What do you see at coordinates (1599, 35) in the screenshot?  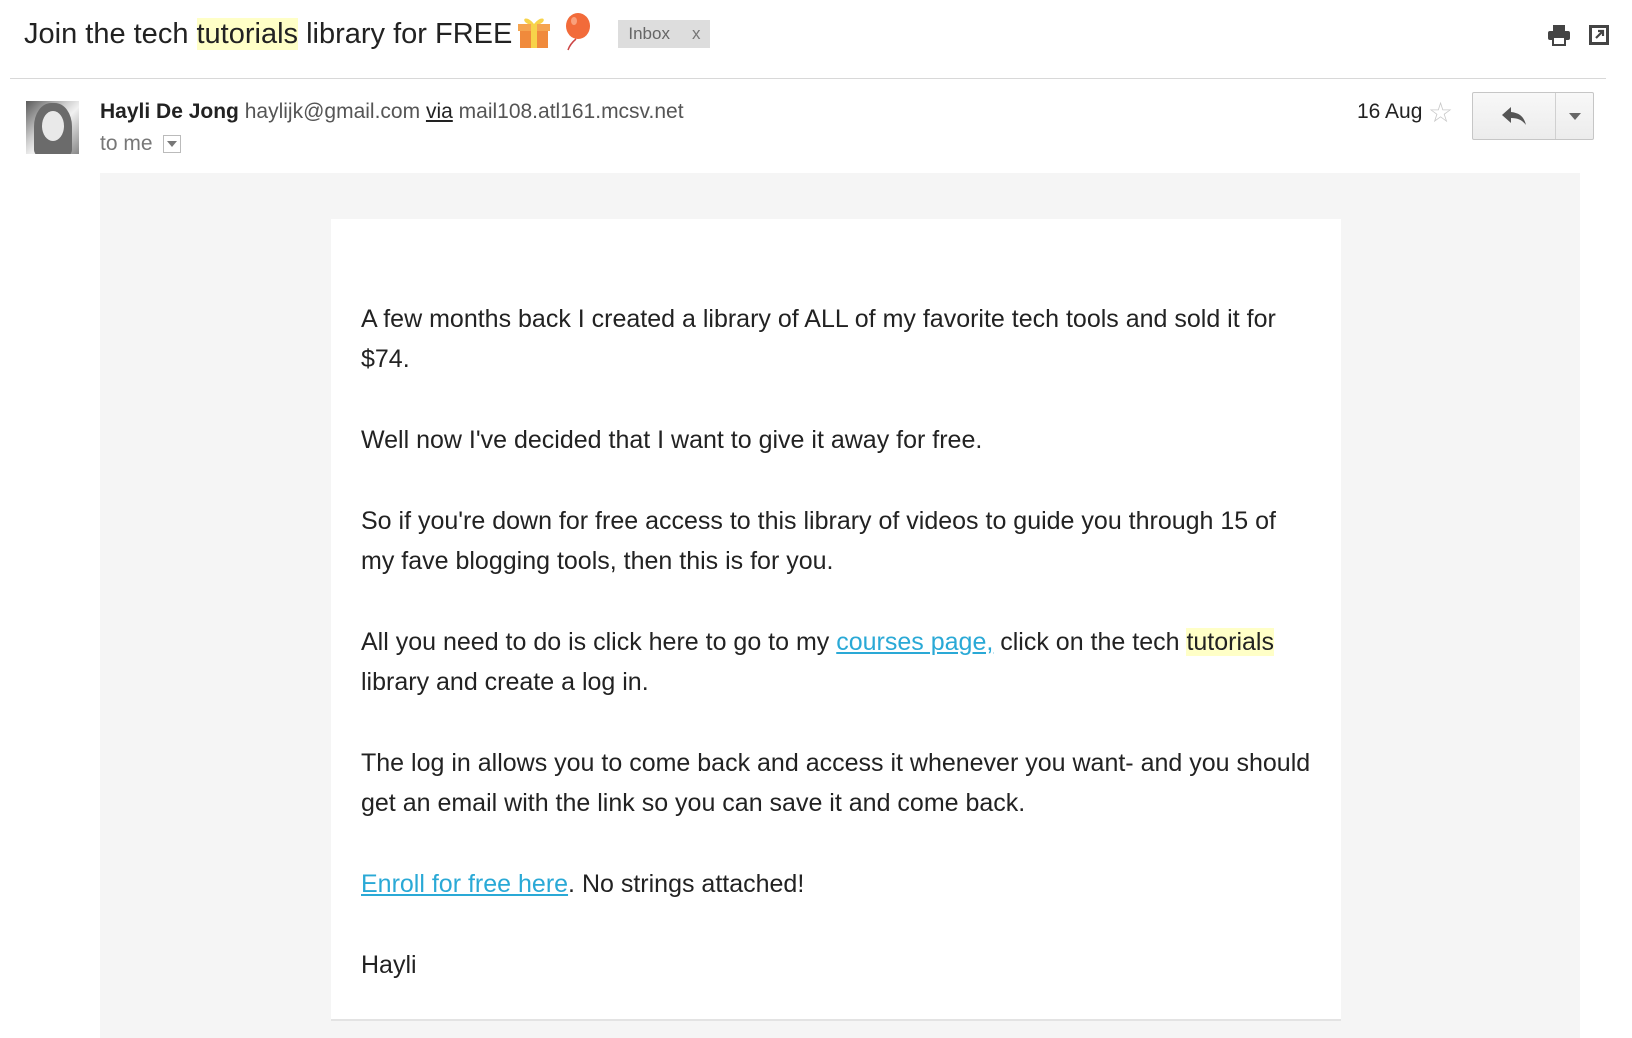 I see `open-in-new-window-icon` at bounding box center [1599, 35].